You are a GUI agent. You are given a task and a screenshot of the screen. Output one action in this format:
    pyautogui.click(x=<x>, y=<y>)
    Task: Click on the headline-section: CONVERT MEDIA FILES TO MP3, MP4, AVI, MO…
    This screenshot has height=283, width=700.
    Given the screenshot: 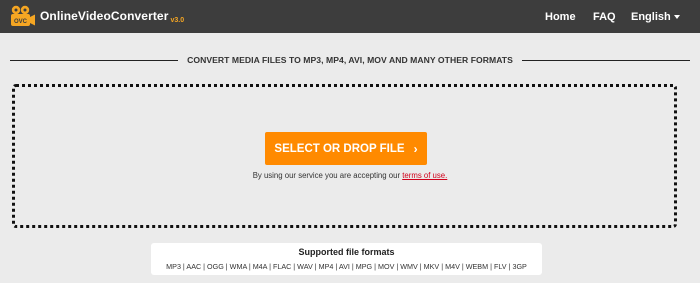 What is the action you would take?
    pyautogui.click(x=350, y=60)
    